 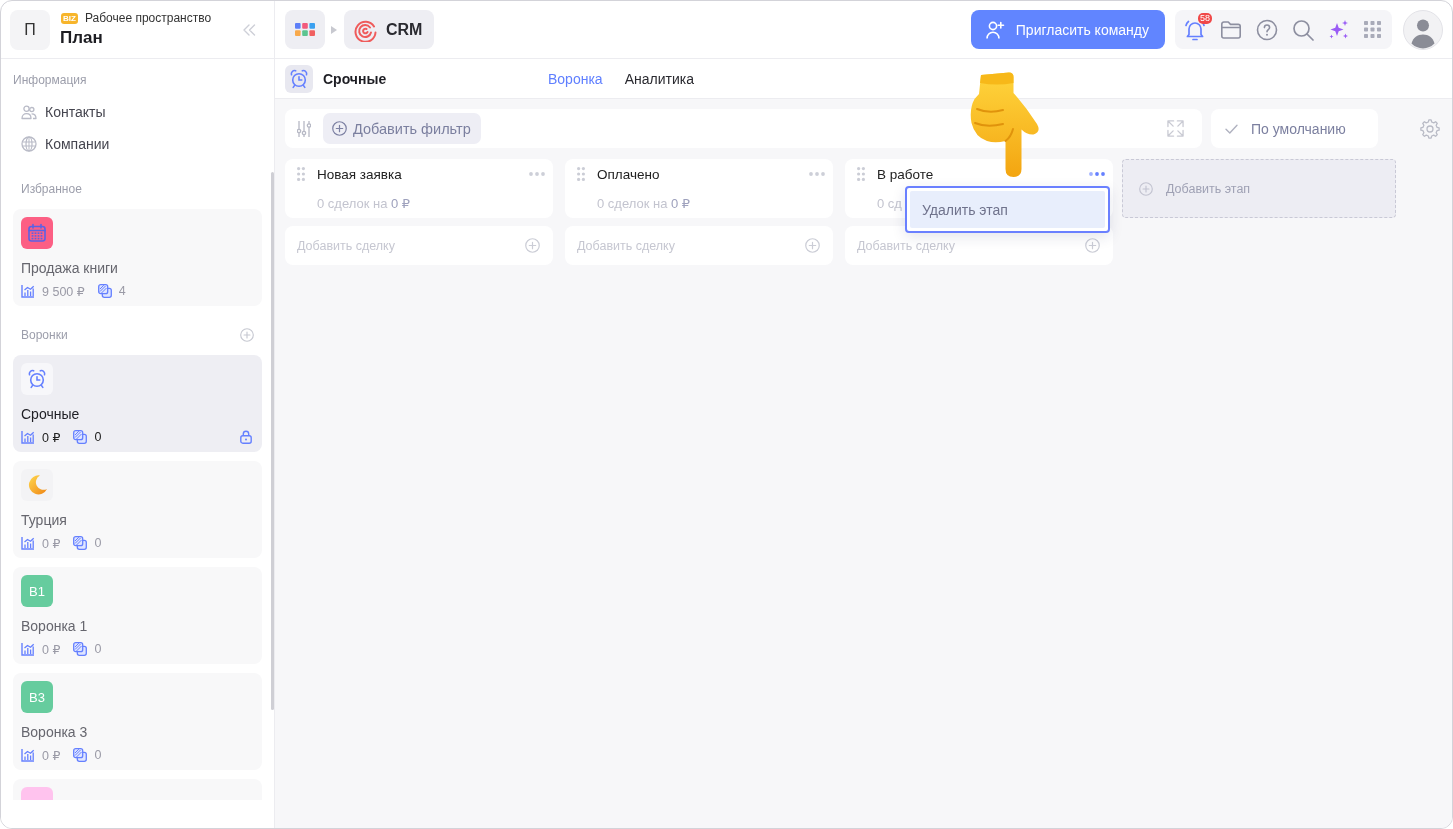 What do you see at coordinates (1205, 18) in the screenshot?
I see `notification-badge: 58` at bounding box center [1205, 18].